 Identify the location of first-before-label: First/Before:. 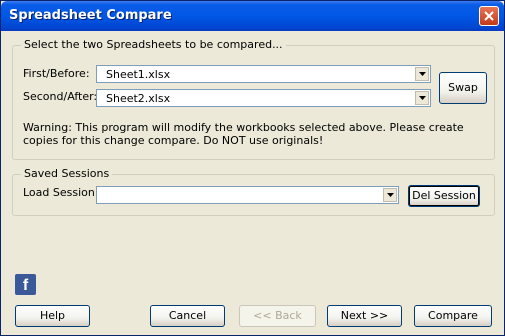
(56, 73).